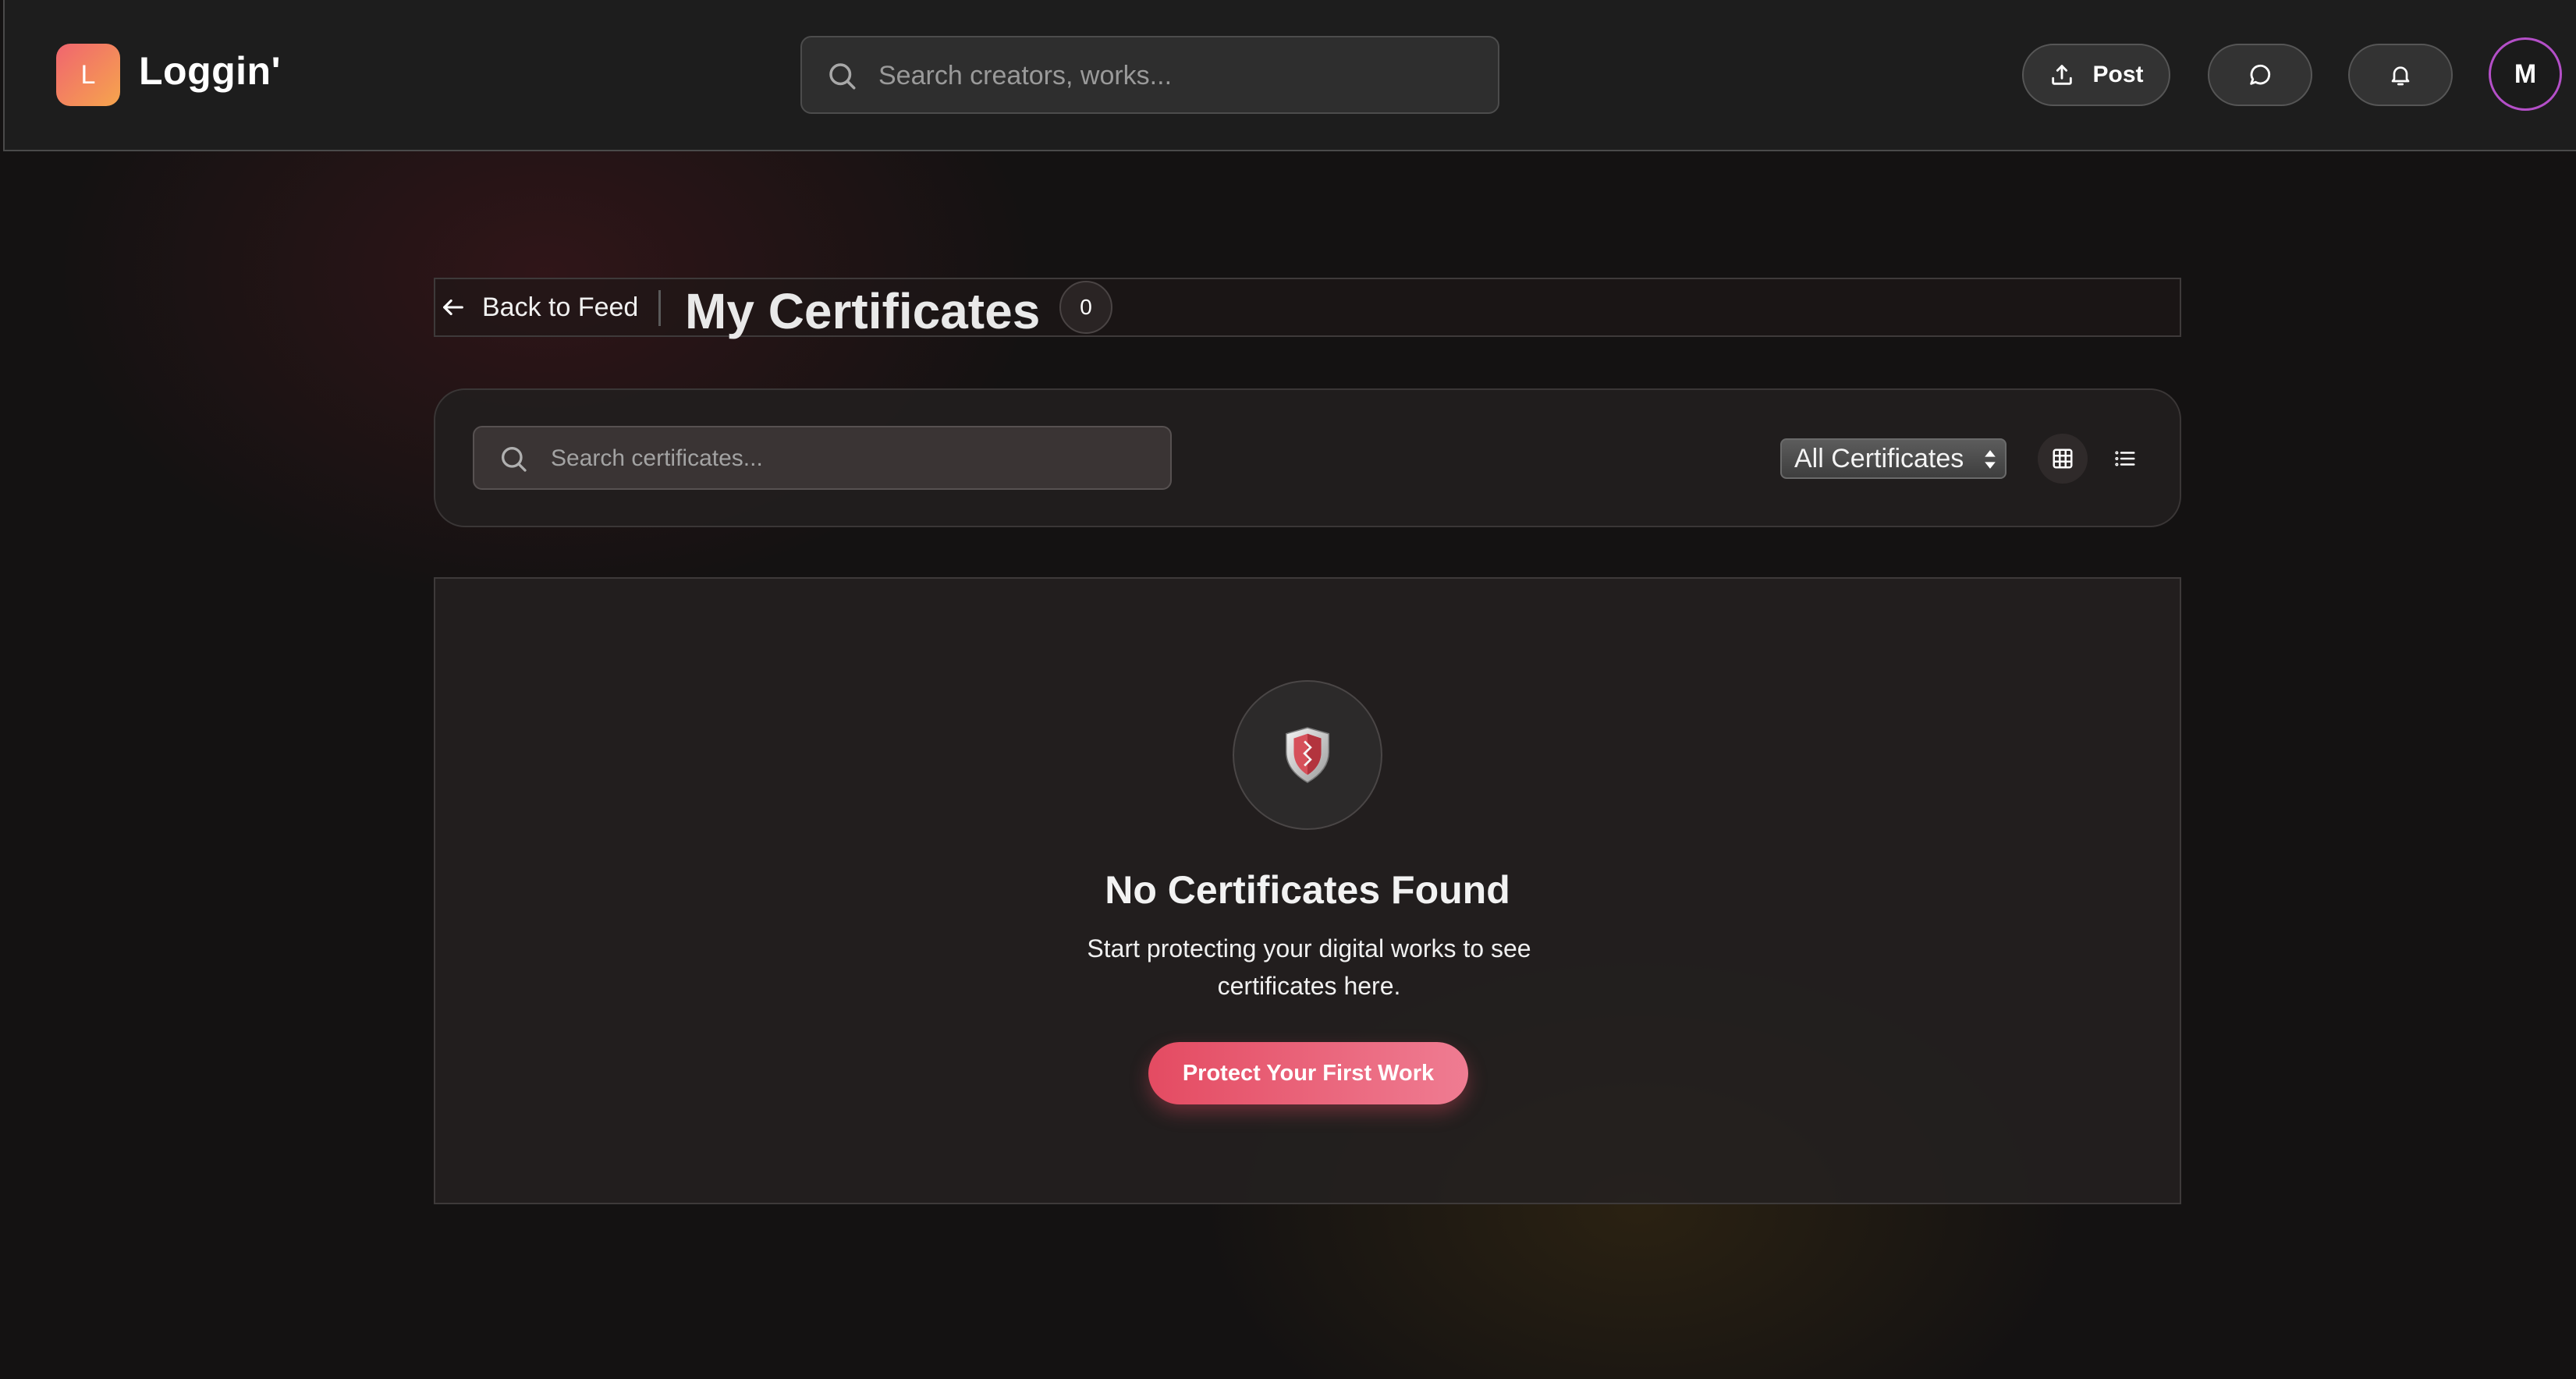 The width and height of the screenshot is (2576, 1379). I want to click on app-logo-icon: L, so click(88, 75).